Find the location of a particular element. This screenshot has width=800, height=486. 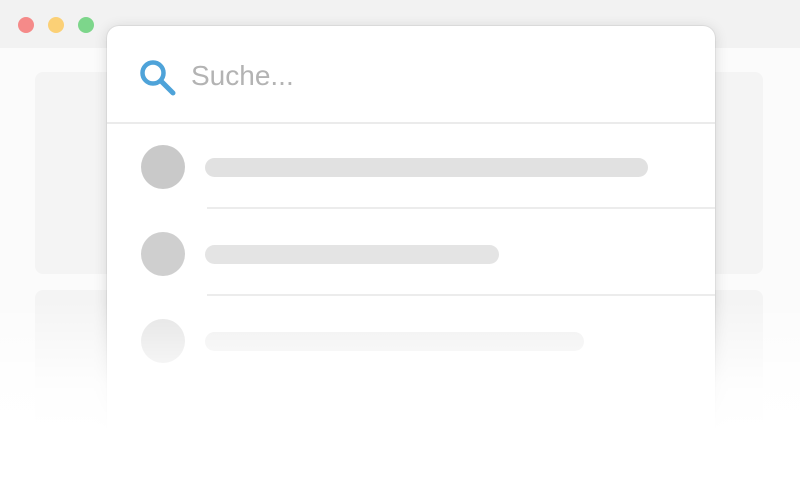

window-minimize-button is located at coordinates (56, 25).